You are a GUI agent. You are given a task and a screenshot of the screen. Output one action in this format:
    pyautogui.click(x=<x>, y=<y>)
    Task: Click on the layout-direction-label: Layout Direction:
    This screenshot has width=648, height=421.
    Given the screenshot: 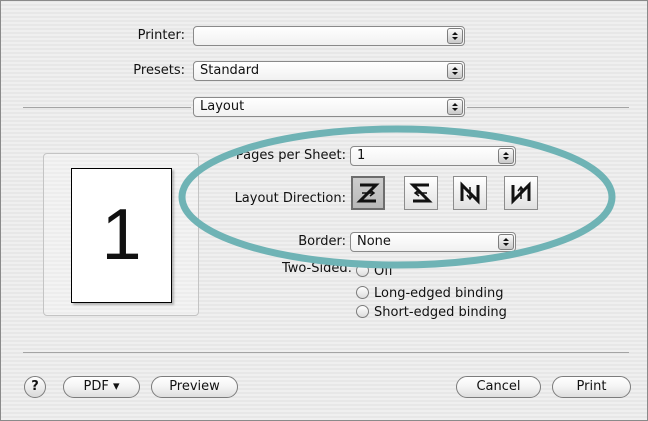 What is the action you would take?
    pyautogui.click(x=290, y=198)
    